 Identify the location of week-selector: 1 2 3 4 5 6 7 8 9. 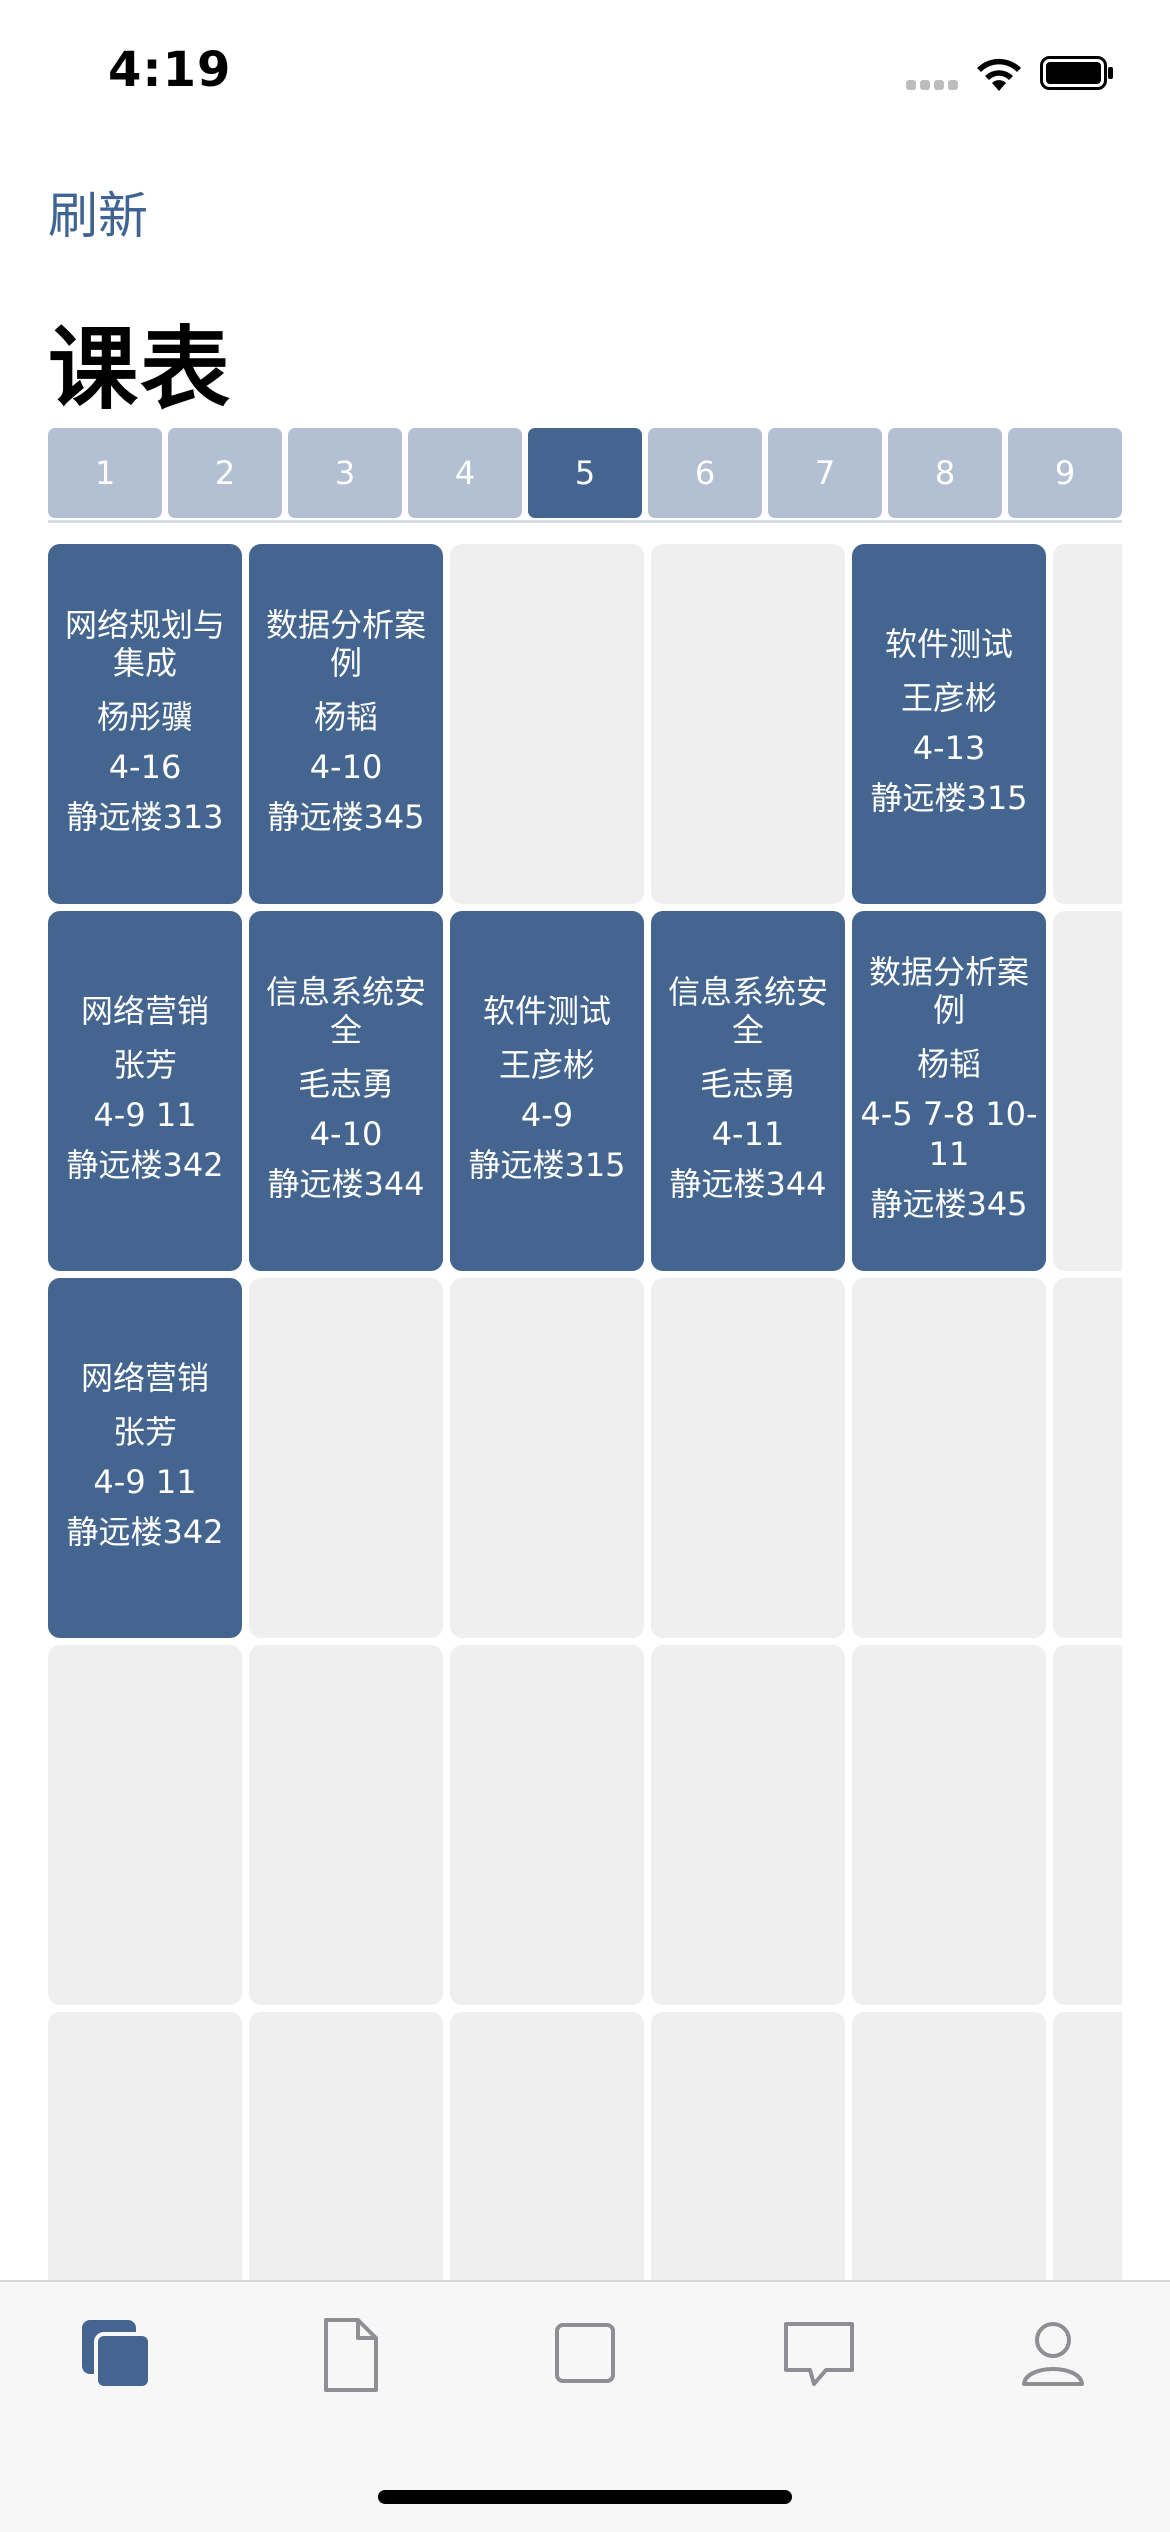
(585, 474).